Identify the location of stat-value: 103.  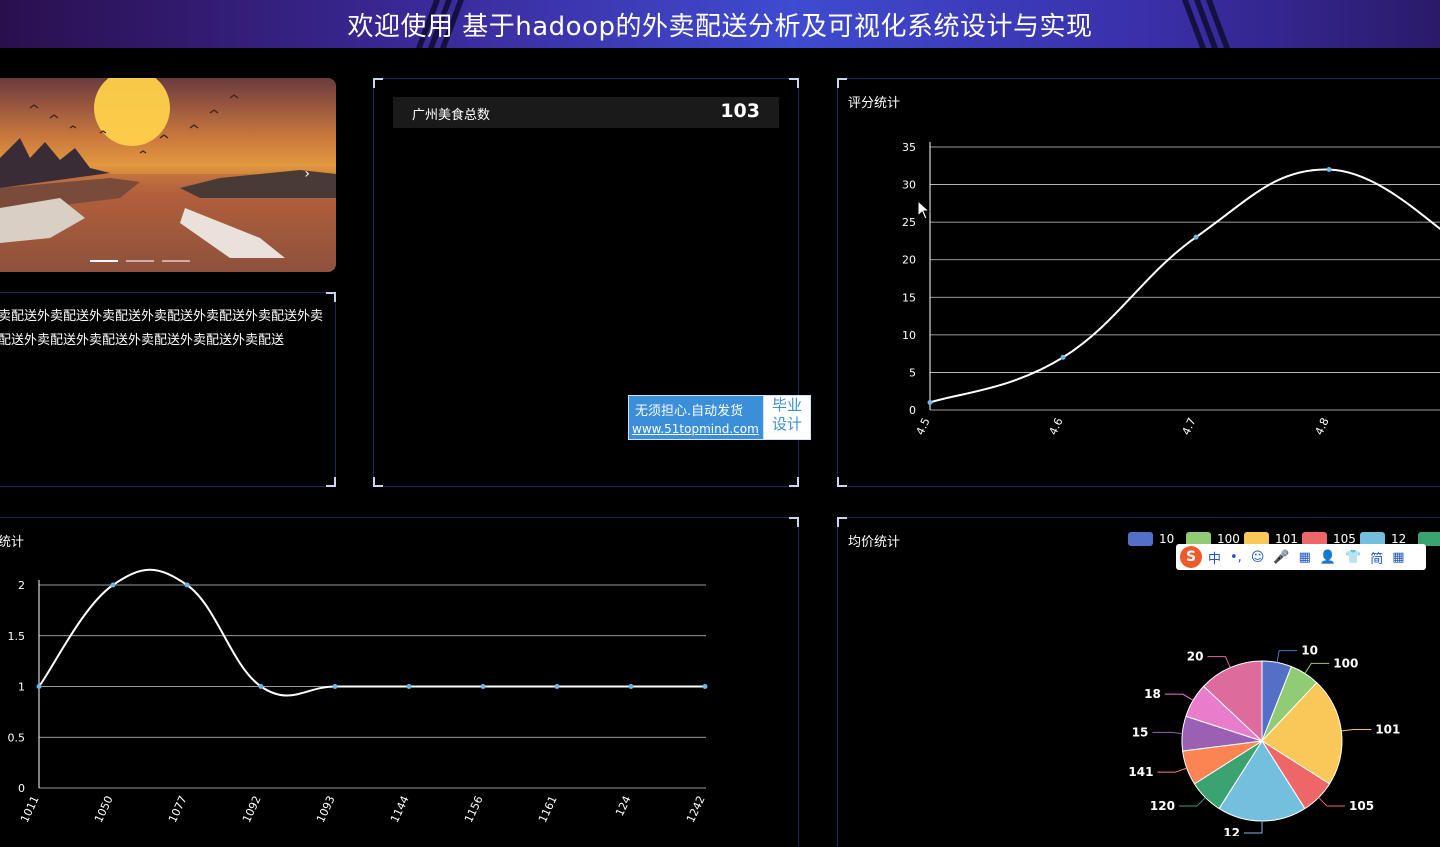
(740, 111).